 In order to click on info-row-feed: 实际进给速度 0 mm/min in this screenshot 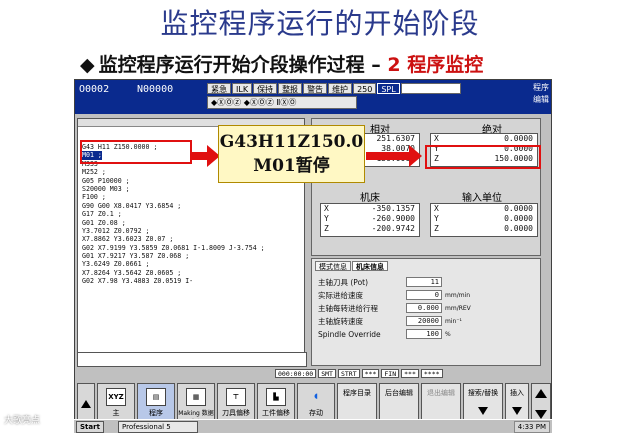, I will do `click(428, 295)`.